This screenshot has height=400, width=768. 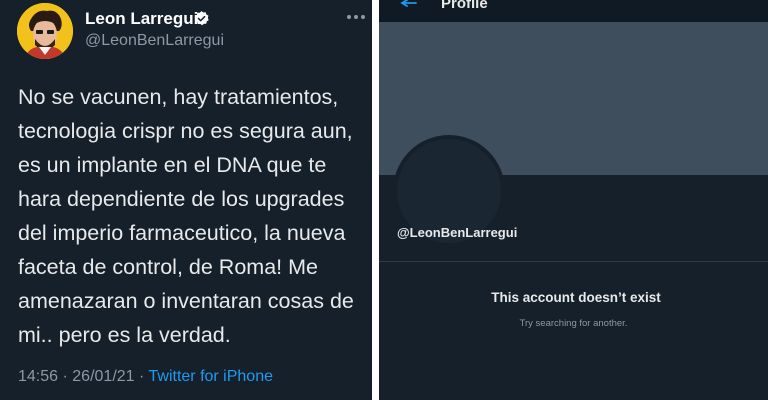 What do you see at coordinates (141, 19) in the screenshot?
I see `author-display-name: Leon Larregui` at bounding box center [141, 19].